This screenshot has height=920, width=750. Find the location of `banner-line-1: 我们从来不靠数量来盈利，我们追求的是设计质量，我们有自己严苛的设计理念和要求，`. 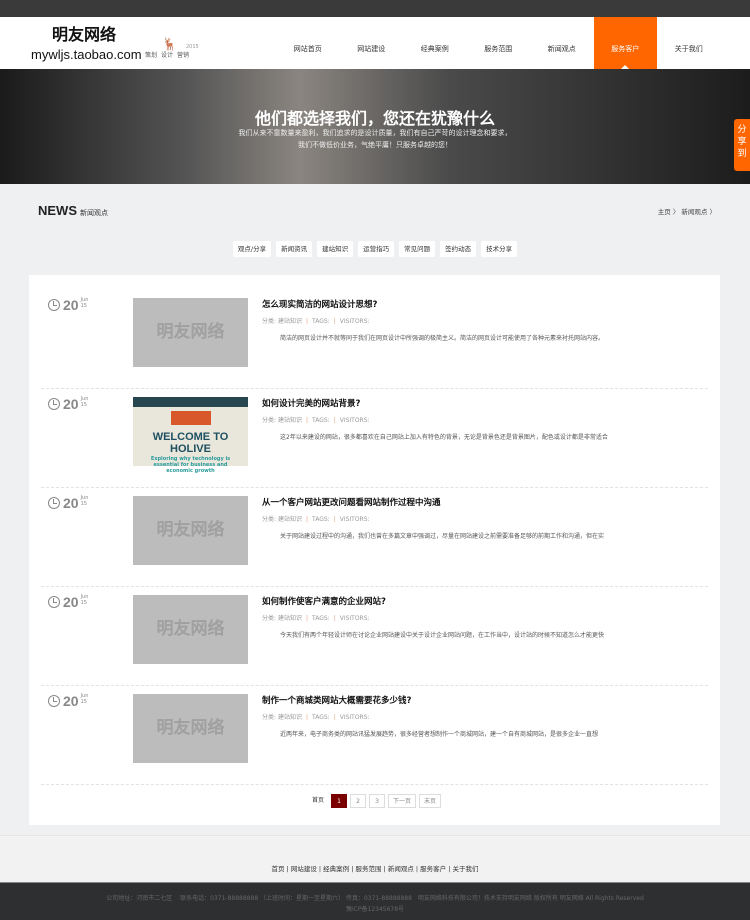

banner-line-1: 我们从来不靠数量来盈利，我们追求的是设计质量，我们有自己严苛的设计理念和要求， is located at coordinates (375, 133).